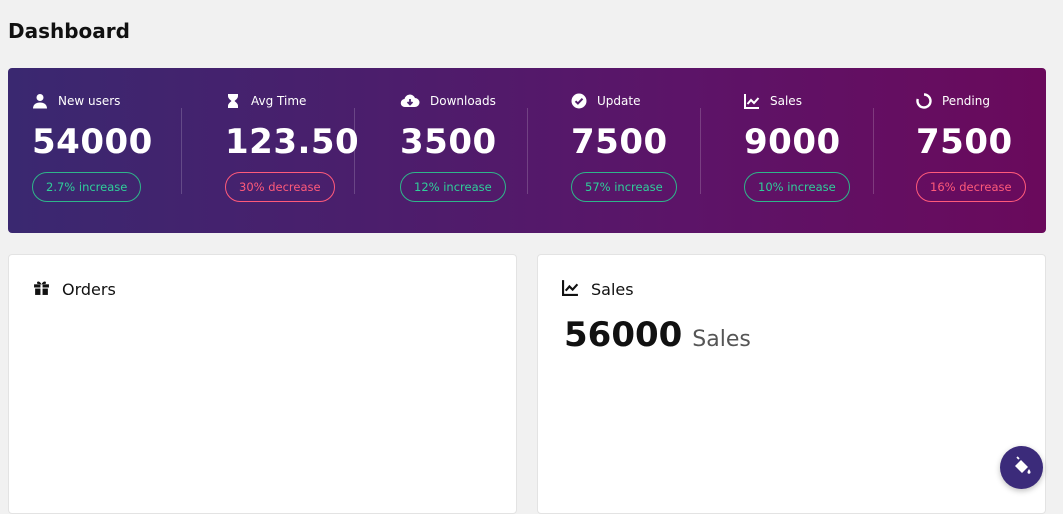 This screenshot has height=514, width=1063. What do you see at coordinates (623, 335) in the screenshot?
I see `sales-total: 56000` at bounding box center [623, 335].